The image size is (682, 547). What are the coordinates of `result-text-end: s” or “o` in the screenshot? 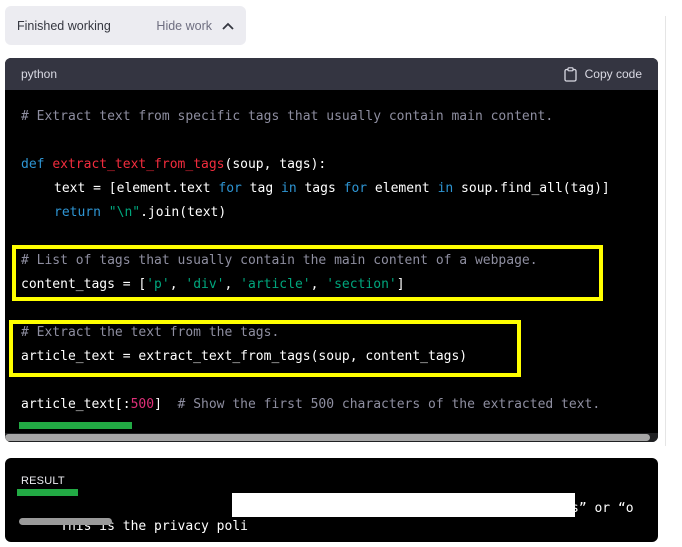 It's located at (602, 508).